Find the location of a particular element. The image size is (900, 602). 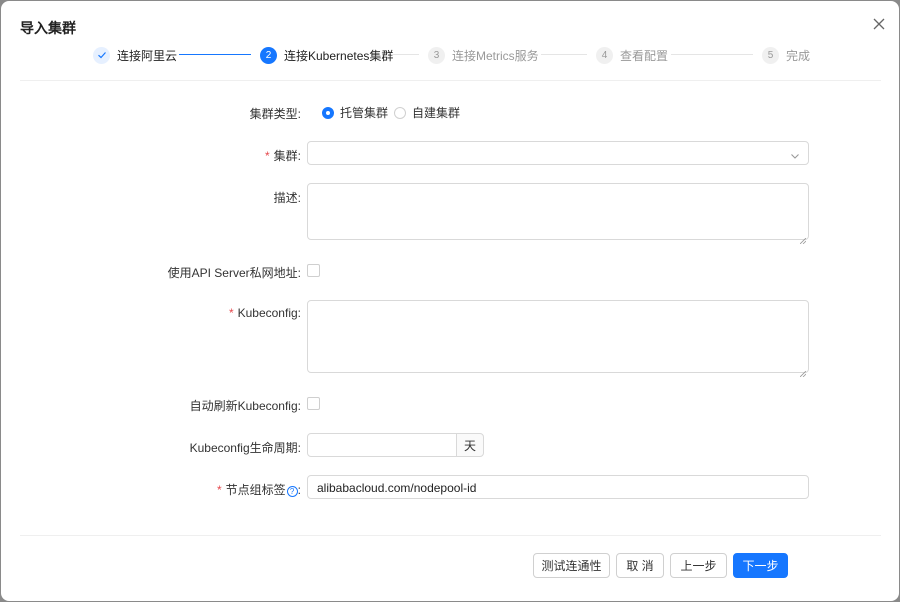

step-number: 3 is located at coordinates (436, 55).